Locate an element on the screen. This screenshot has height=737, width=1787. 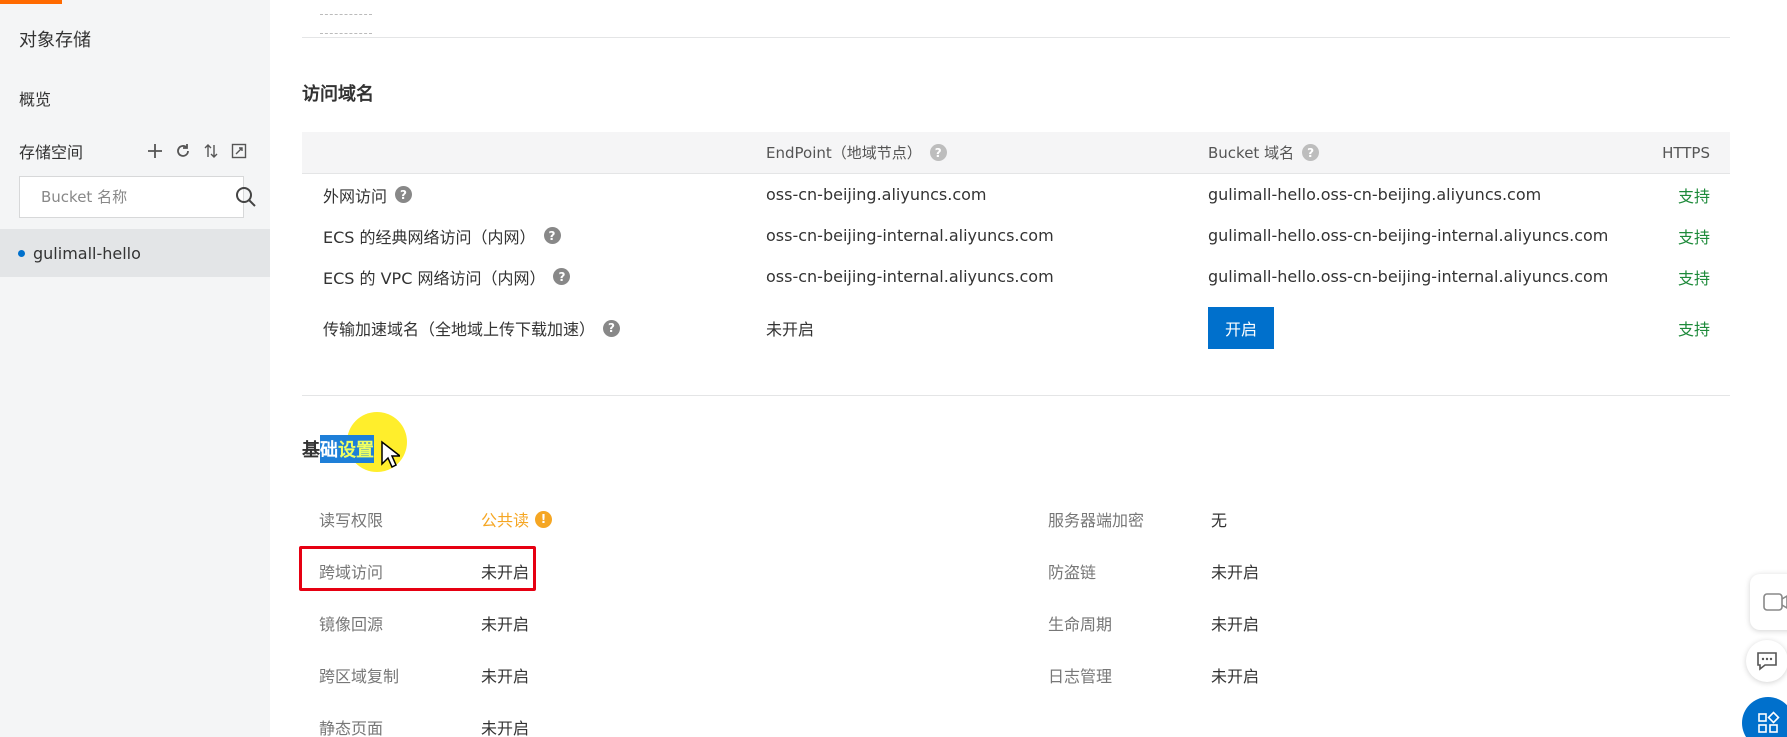
expand-icon is located at coordinates (239, 151).